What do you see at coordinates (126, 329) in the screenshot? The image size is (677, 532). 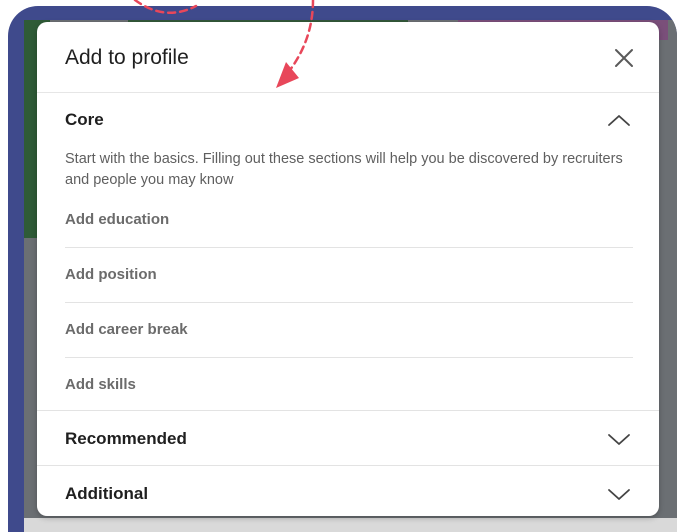 I see `add-career-break-label: Add career break` at bounding box center [126, 329].